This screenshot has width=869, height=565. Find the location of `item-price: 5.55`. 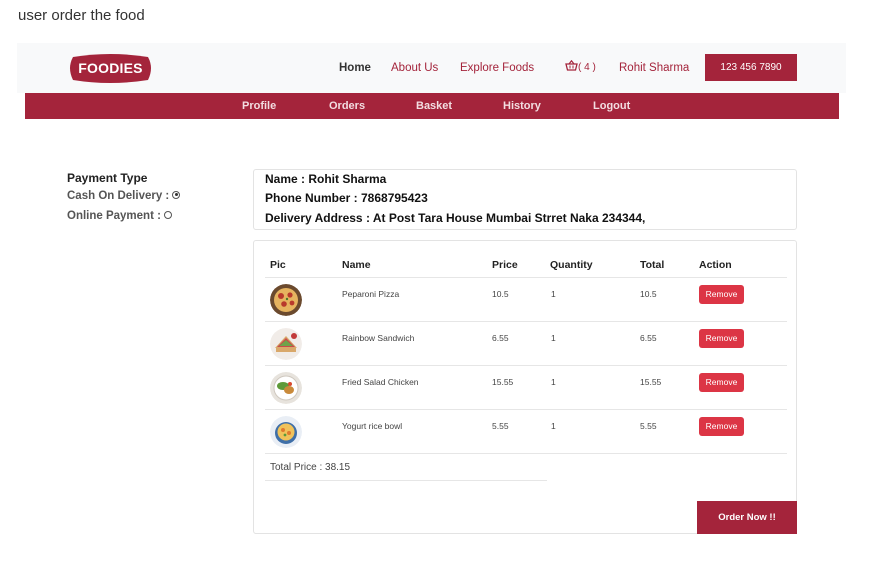

item-price: 5.55 is located at coordinates (500, 426).